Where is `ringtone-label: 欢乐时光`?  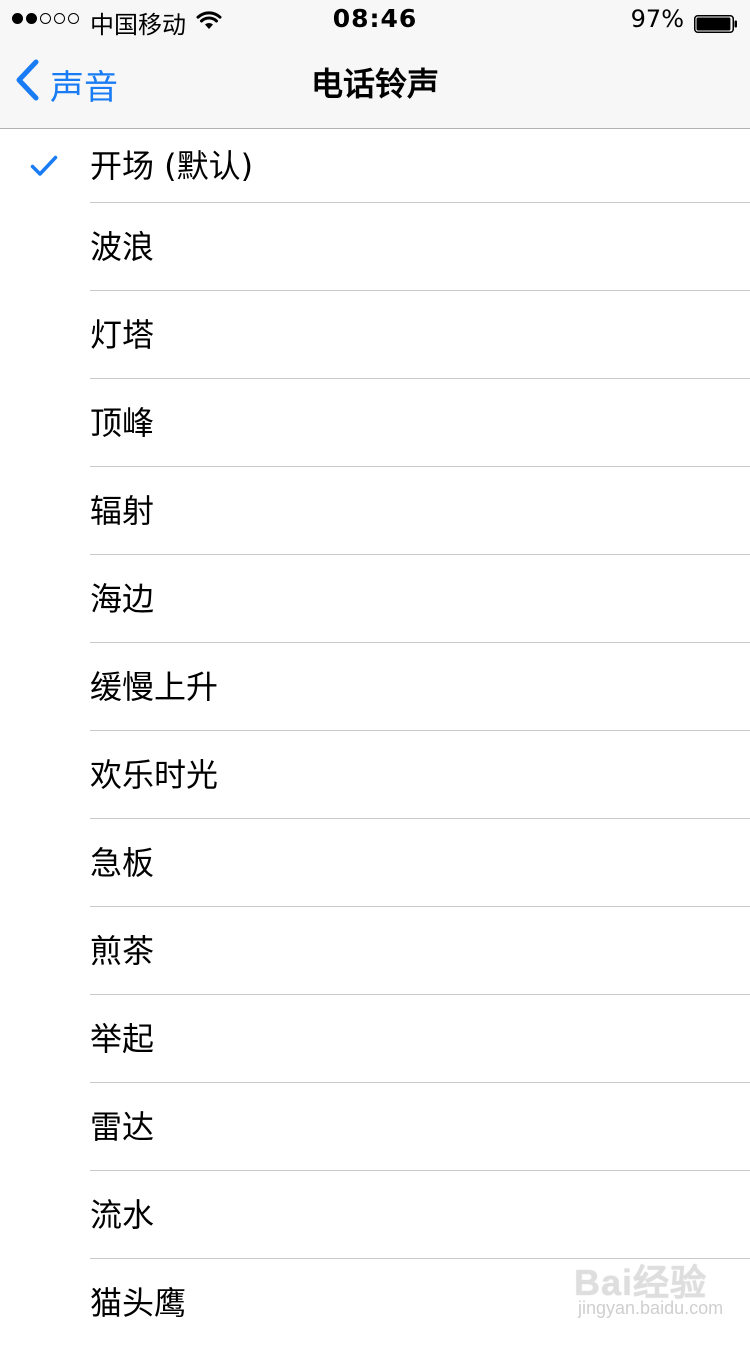 ringtone-label: 欢乐时光 is located at coordinates (154, 775).